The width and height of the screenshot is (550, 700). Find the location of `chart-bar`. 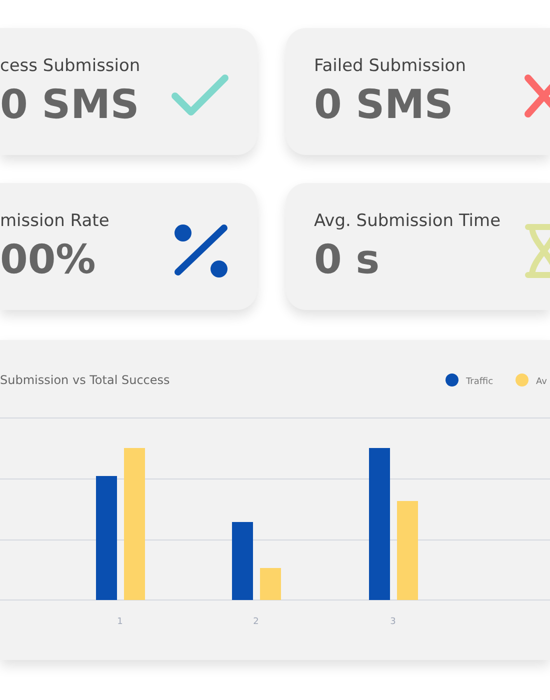

chart-bar is located at coordinates (270, 584).